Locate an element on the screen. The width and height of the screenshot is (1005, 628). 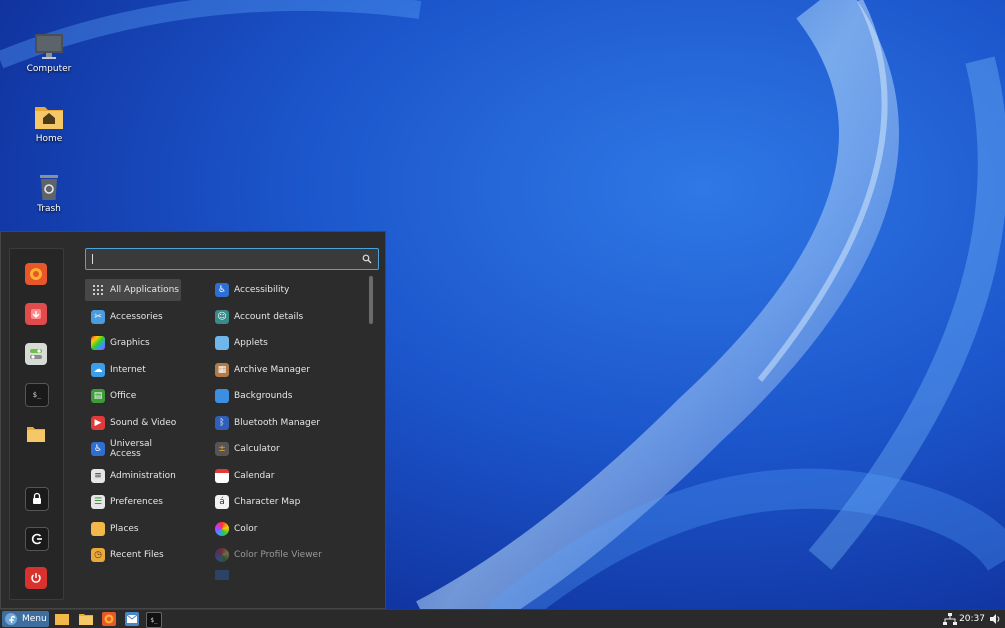
category-internet: ☁ Internet is located at coordinates (133, 370).